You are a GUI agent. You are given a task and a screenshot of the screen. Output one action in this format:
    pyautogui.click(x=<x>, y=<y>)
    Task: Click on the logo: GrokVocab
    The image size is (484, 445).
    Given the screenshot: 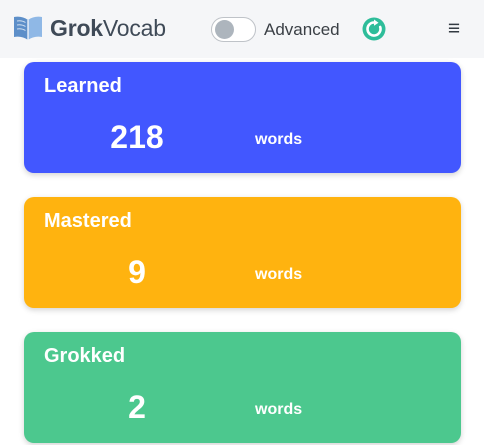 What is the action you would take?
    pyautogui.click(x=89, y=28)
    